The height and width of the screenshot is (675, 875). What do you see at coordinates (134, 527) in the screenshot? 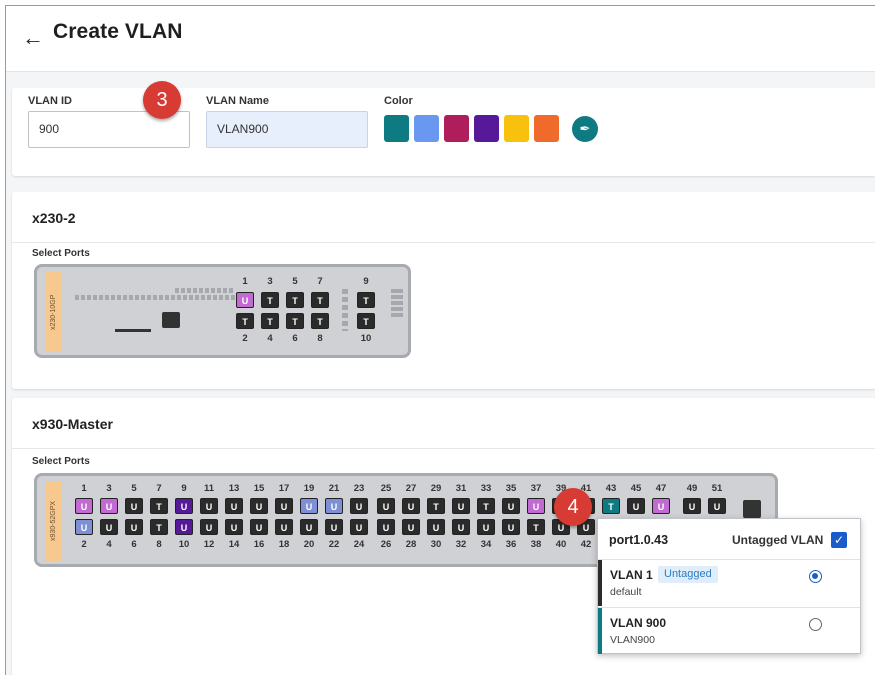
I see `port-6: U` at bounding box center [134, 527].